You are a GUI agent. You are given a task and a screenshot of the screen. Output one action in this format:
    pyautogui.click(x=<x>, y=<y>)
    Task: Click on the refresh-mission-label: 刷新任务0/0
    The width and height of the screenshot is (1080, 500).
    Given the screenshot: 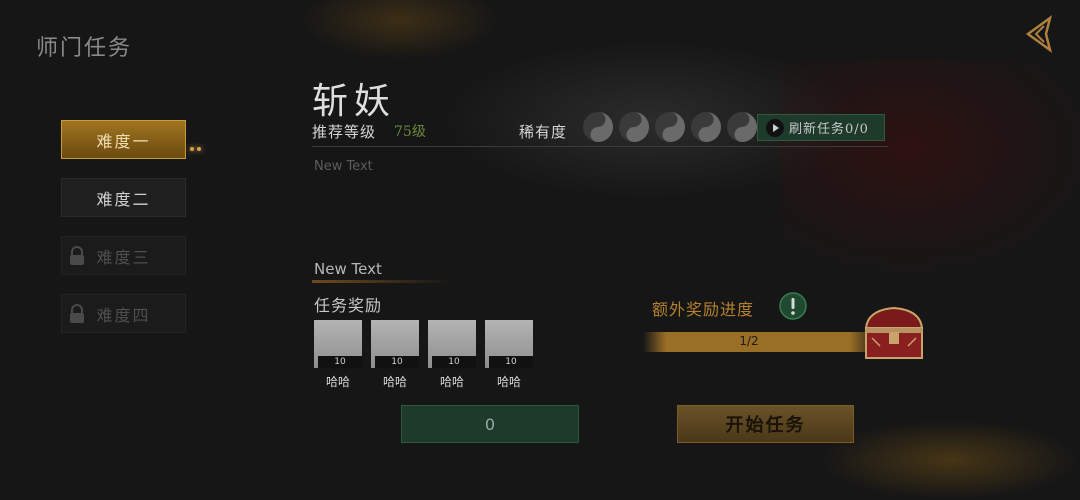 What is the action you would take?
    pyautogui.click(x=829, y=129)
    